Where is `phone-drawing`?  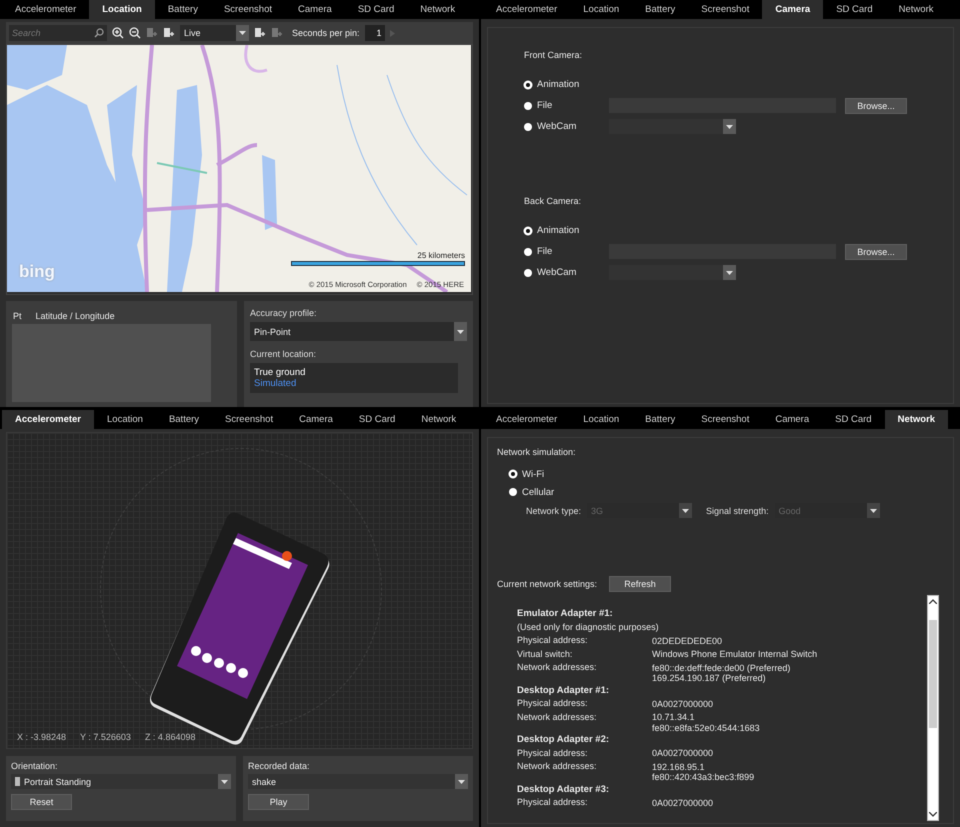
phone-drawing is located at coordinates (240, 628).